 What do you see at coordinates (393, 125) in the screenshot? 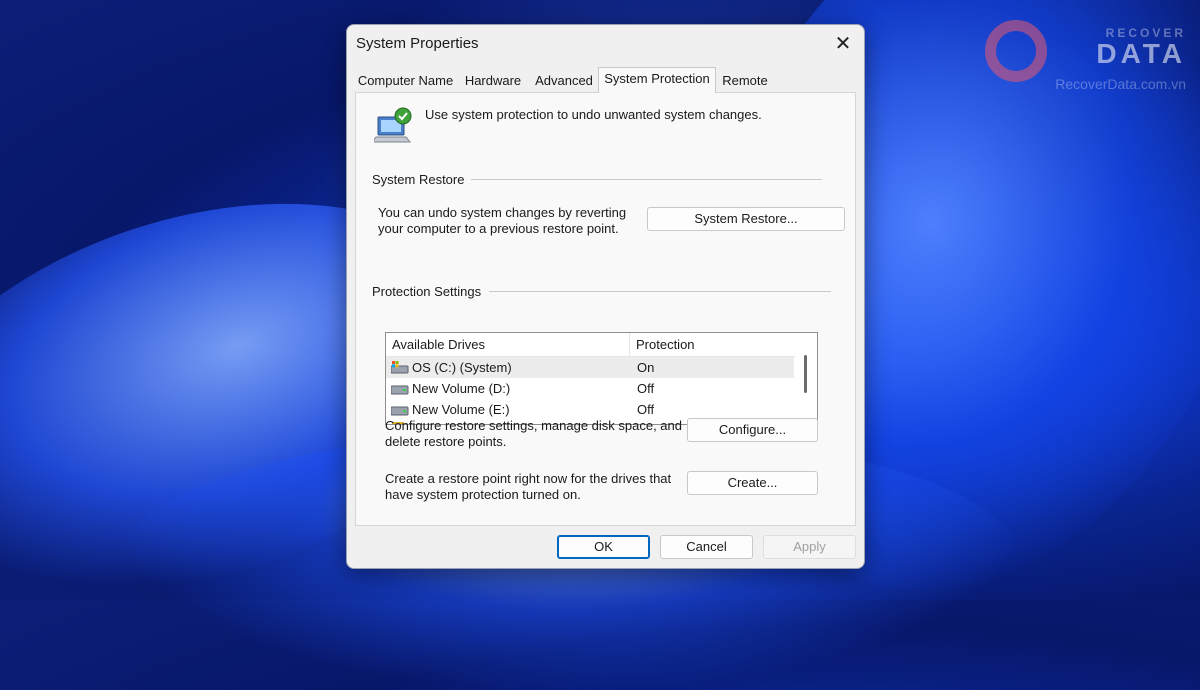
I see `system-protection-icon` at bounding box center [393, 125].